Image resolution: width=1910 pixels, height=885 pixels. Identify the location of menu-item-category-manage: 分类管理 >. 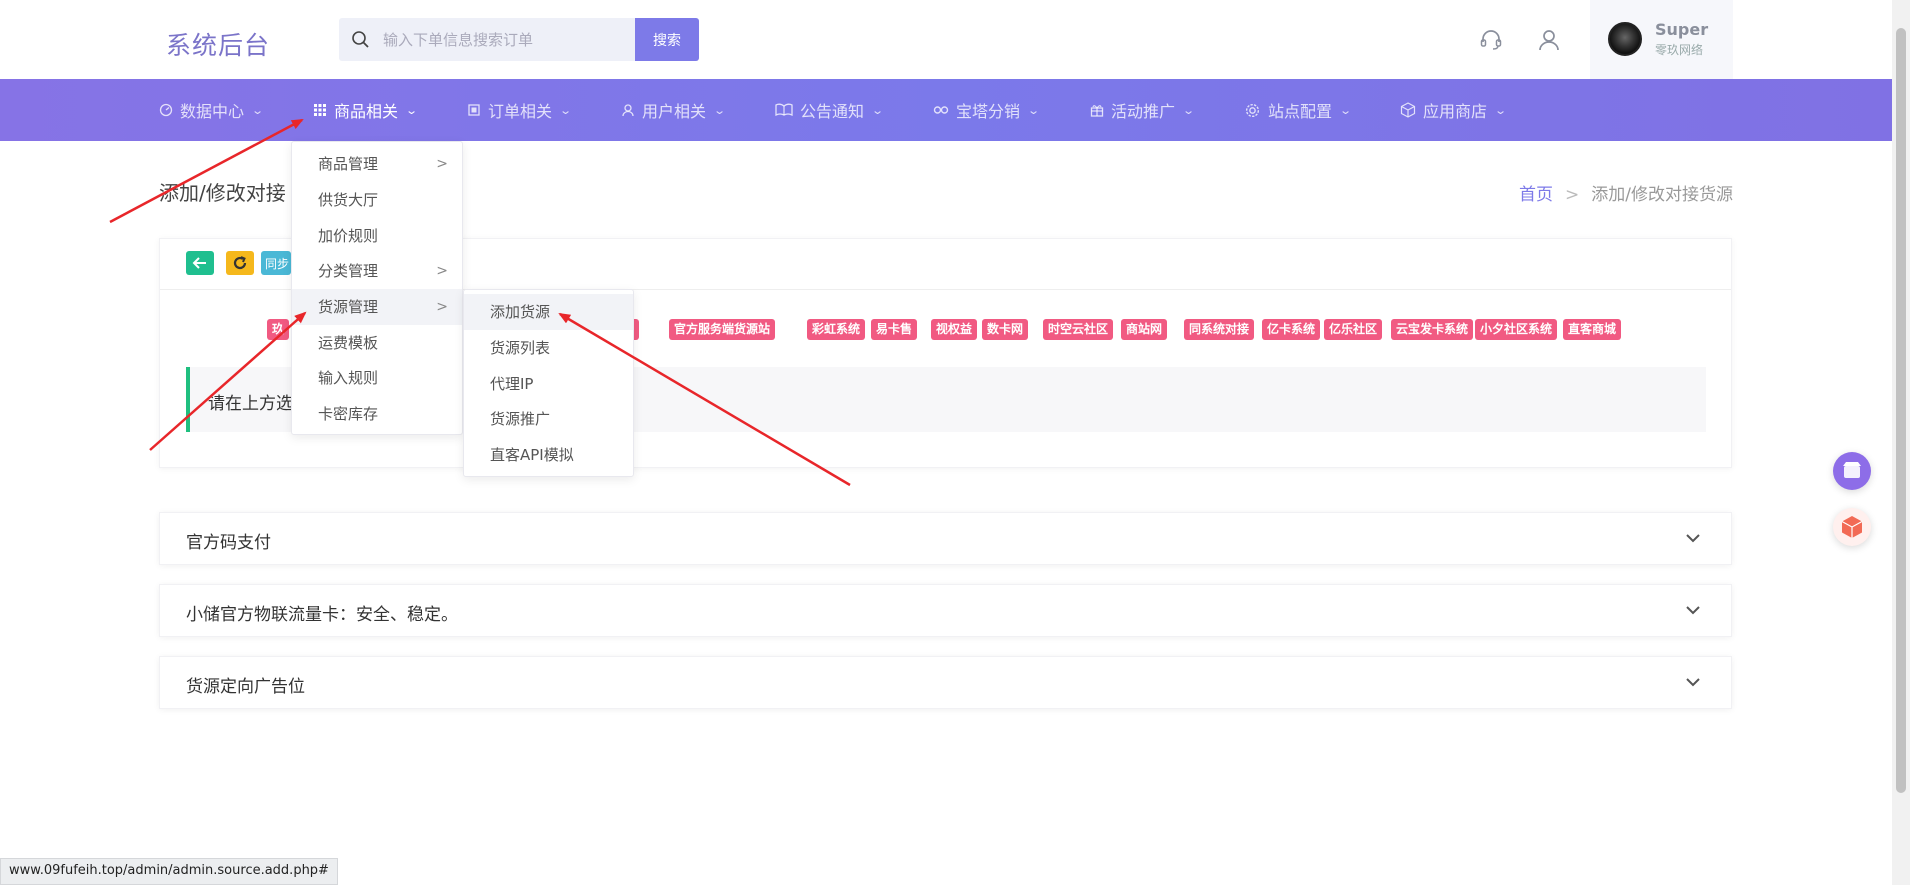
(377, 271).